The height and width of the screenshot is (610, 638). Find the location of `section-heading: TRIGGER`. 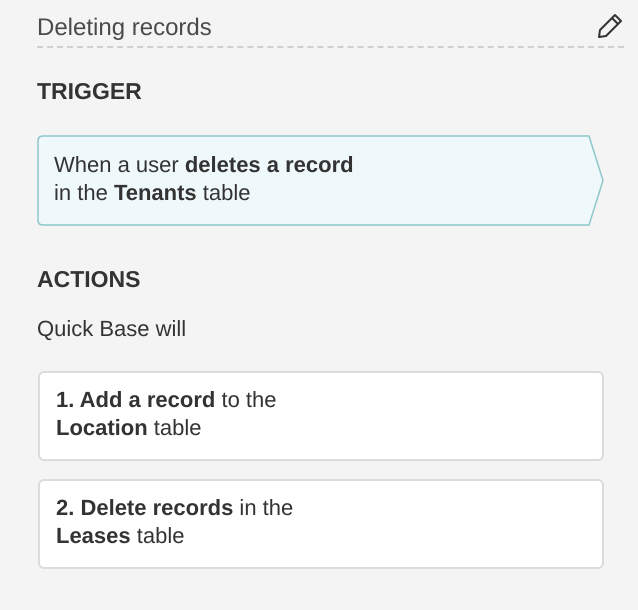

section-heading: TRIGGER is located at coordinates (90, 91).